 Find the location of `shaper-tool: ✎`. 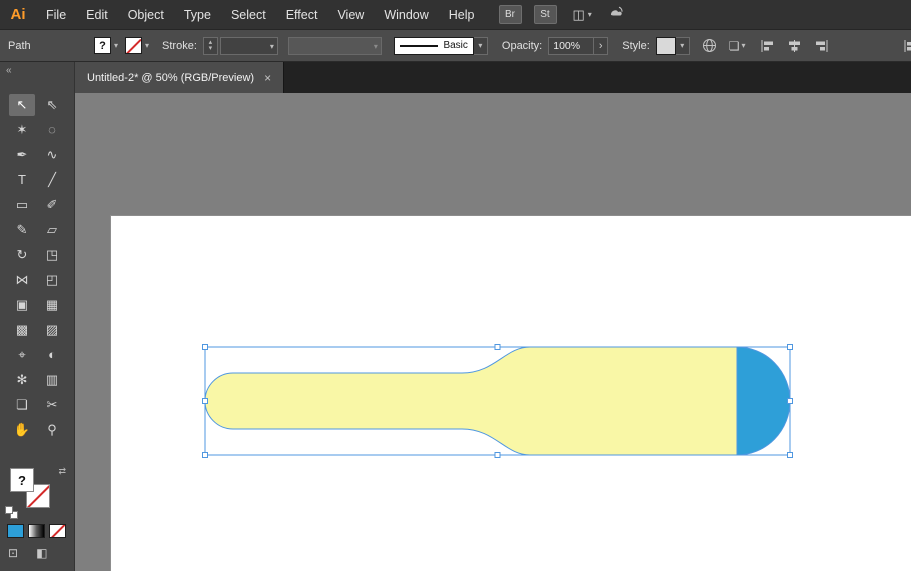

shaper-tool: ✎ is located at coordinates (22, 230).